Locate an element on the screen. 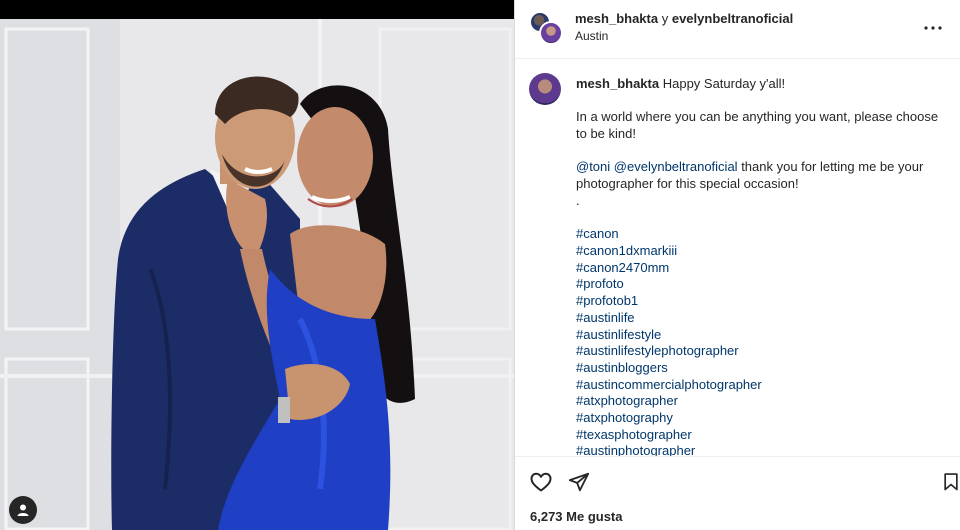 The height and width of the screenshot is (530, 960). collaborator-username: evelynbeltranoficial is located at coordinates (732, 18).